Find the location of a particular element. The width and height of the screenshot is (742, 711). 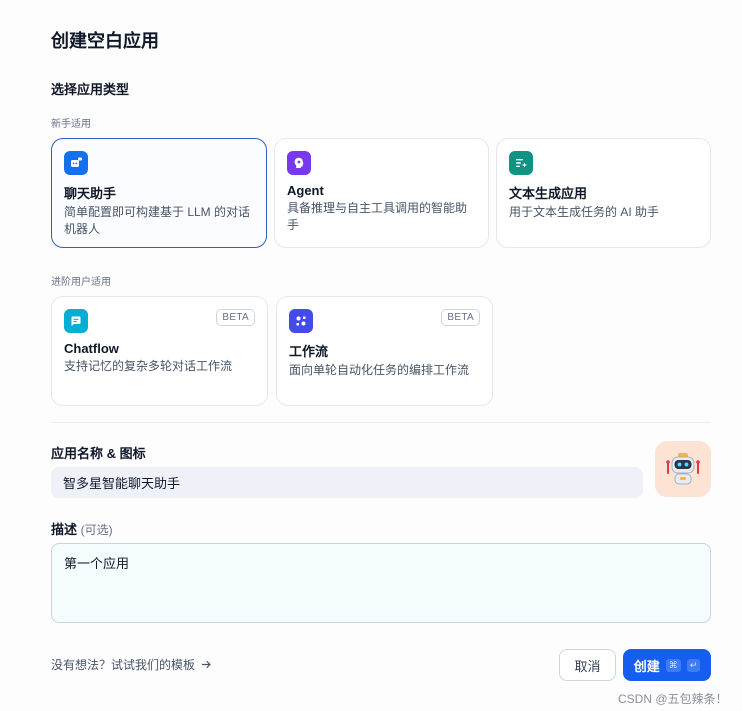

text-generation-icon is located at coordinates (521, 163).